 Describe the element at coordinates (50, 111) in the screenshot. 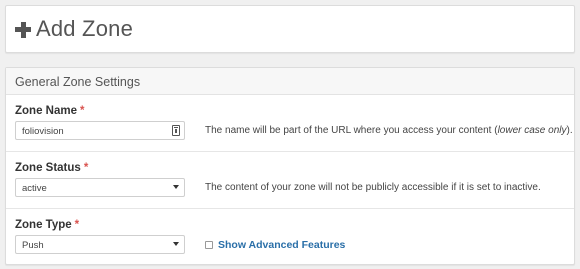

I see `zone-name-label: Zone Name *` at that location.